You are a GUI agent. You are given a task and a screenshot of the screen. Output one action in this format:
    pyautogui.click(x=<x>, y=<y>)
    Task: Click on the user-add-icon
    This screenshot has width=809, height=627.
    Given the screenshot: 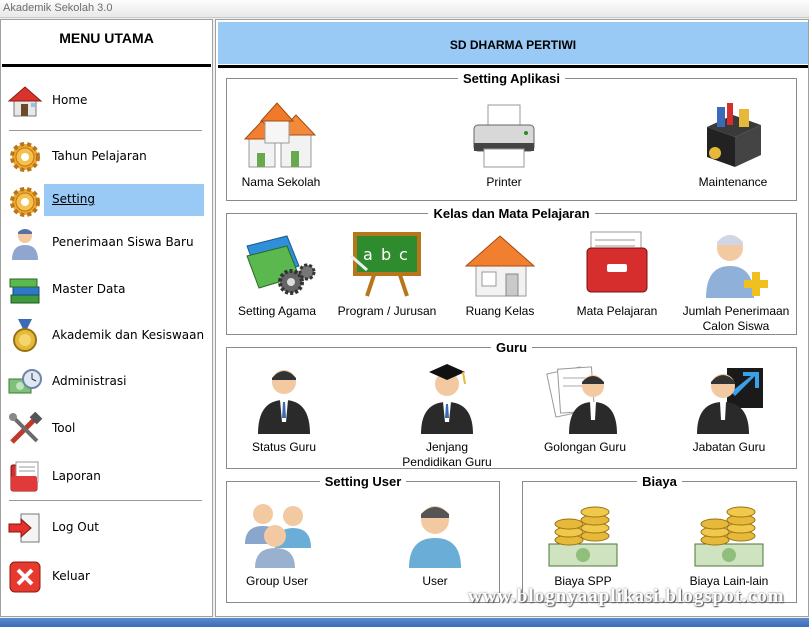 What is the action you would take?
    pyautogui.click(x=737, y=266)
    